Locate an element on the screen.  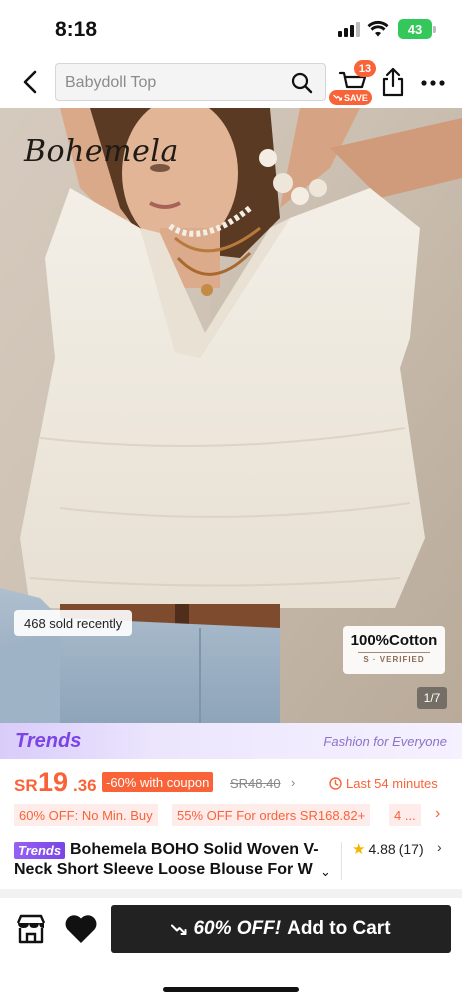
save-label: SAVE is located at coordinates (356, 97).